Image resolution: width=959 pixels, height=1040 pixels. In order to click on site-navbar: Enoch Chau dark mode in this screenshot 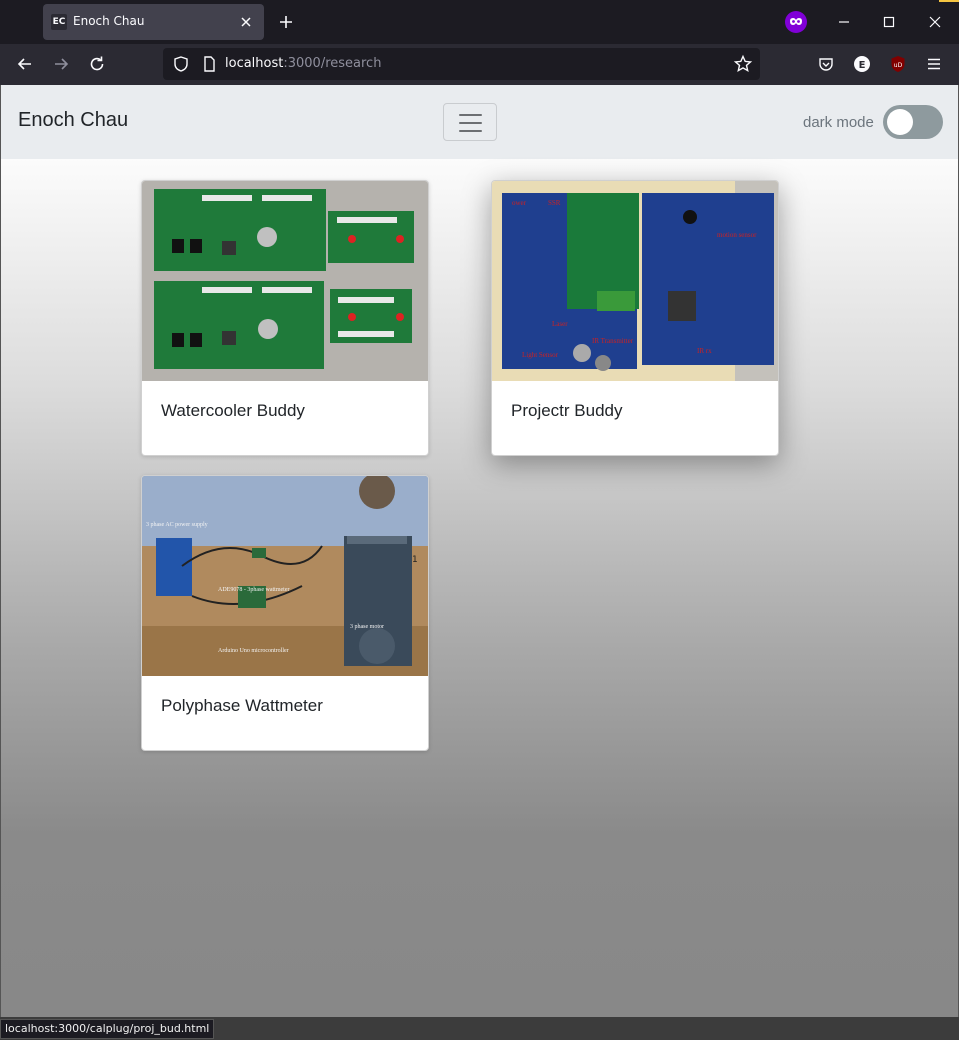, I will do `click(479, 122)`.